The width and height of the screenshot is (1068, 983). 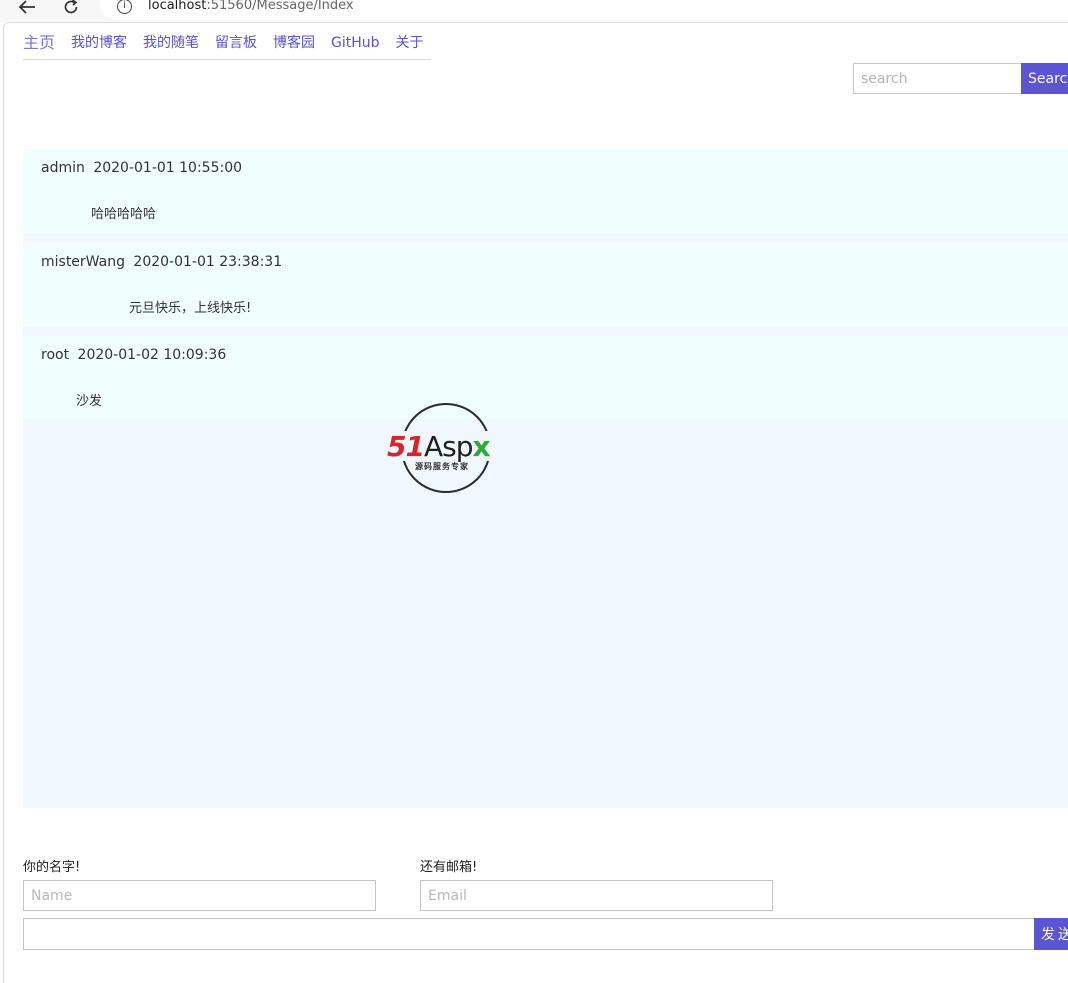 I want to click on message-item: root 2020-01-02 10:09:36 沙发, so click(x=545, y=377).